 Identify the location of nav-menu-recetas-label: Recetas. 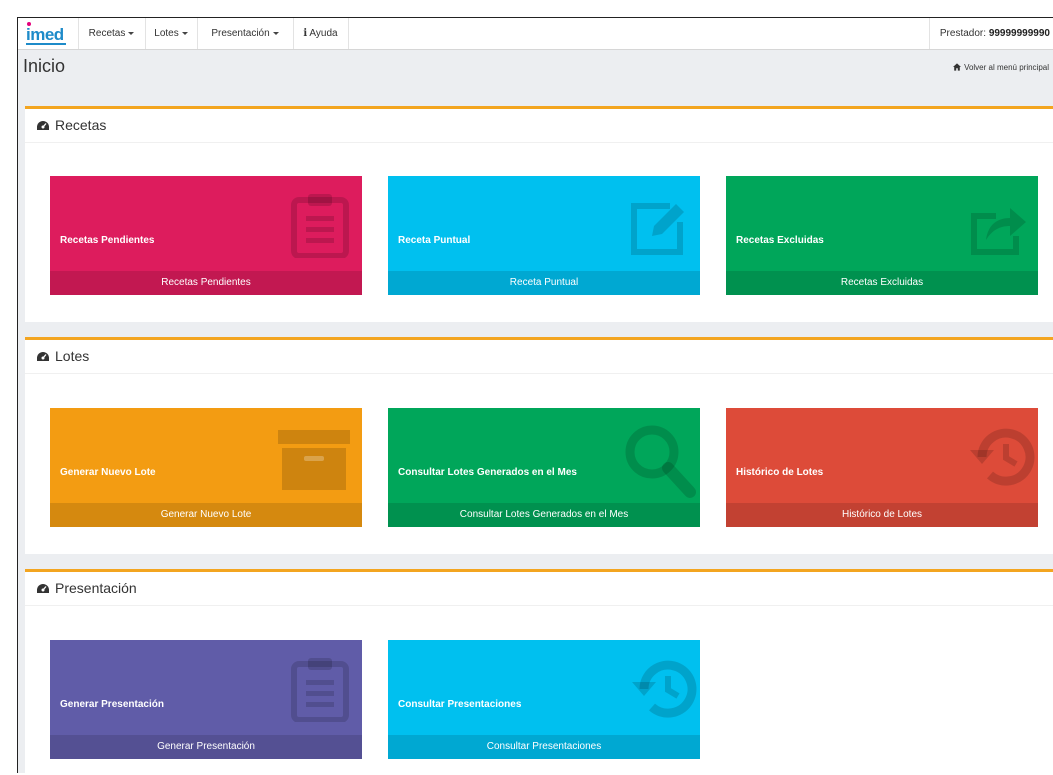
(107, 33).